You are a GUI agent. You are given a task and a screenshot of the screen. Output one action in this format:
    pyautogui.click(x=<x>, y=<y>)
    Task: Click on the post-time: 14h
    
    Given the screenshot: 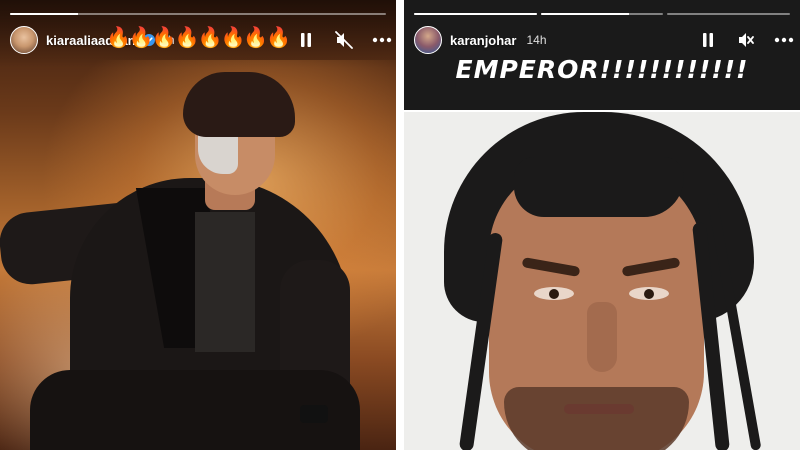 What is the action you would take?
    pyautogui.click(x=536, y=40)
    